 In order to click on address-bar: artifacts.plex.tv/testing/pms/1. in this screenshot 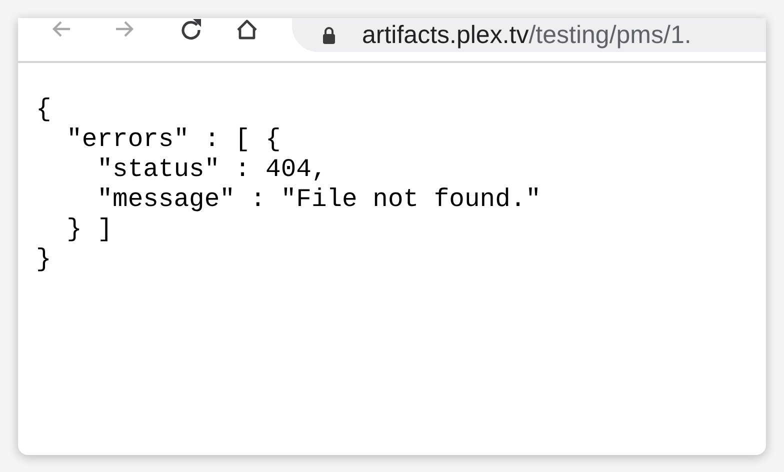, I will do `click(529, 35)`.